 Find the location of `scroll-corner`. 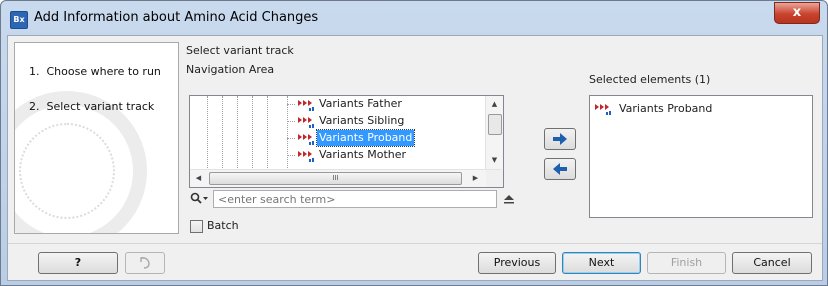

scroll-corner is located at coordinates (494, 178).